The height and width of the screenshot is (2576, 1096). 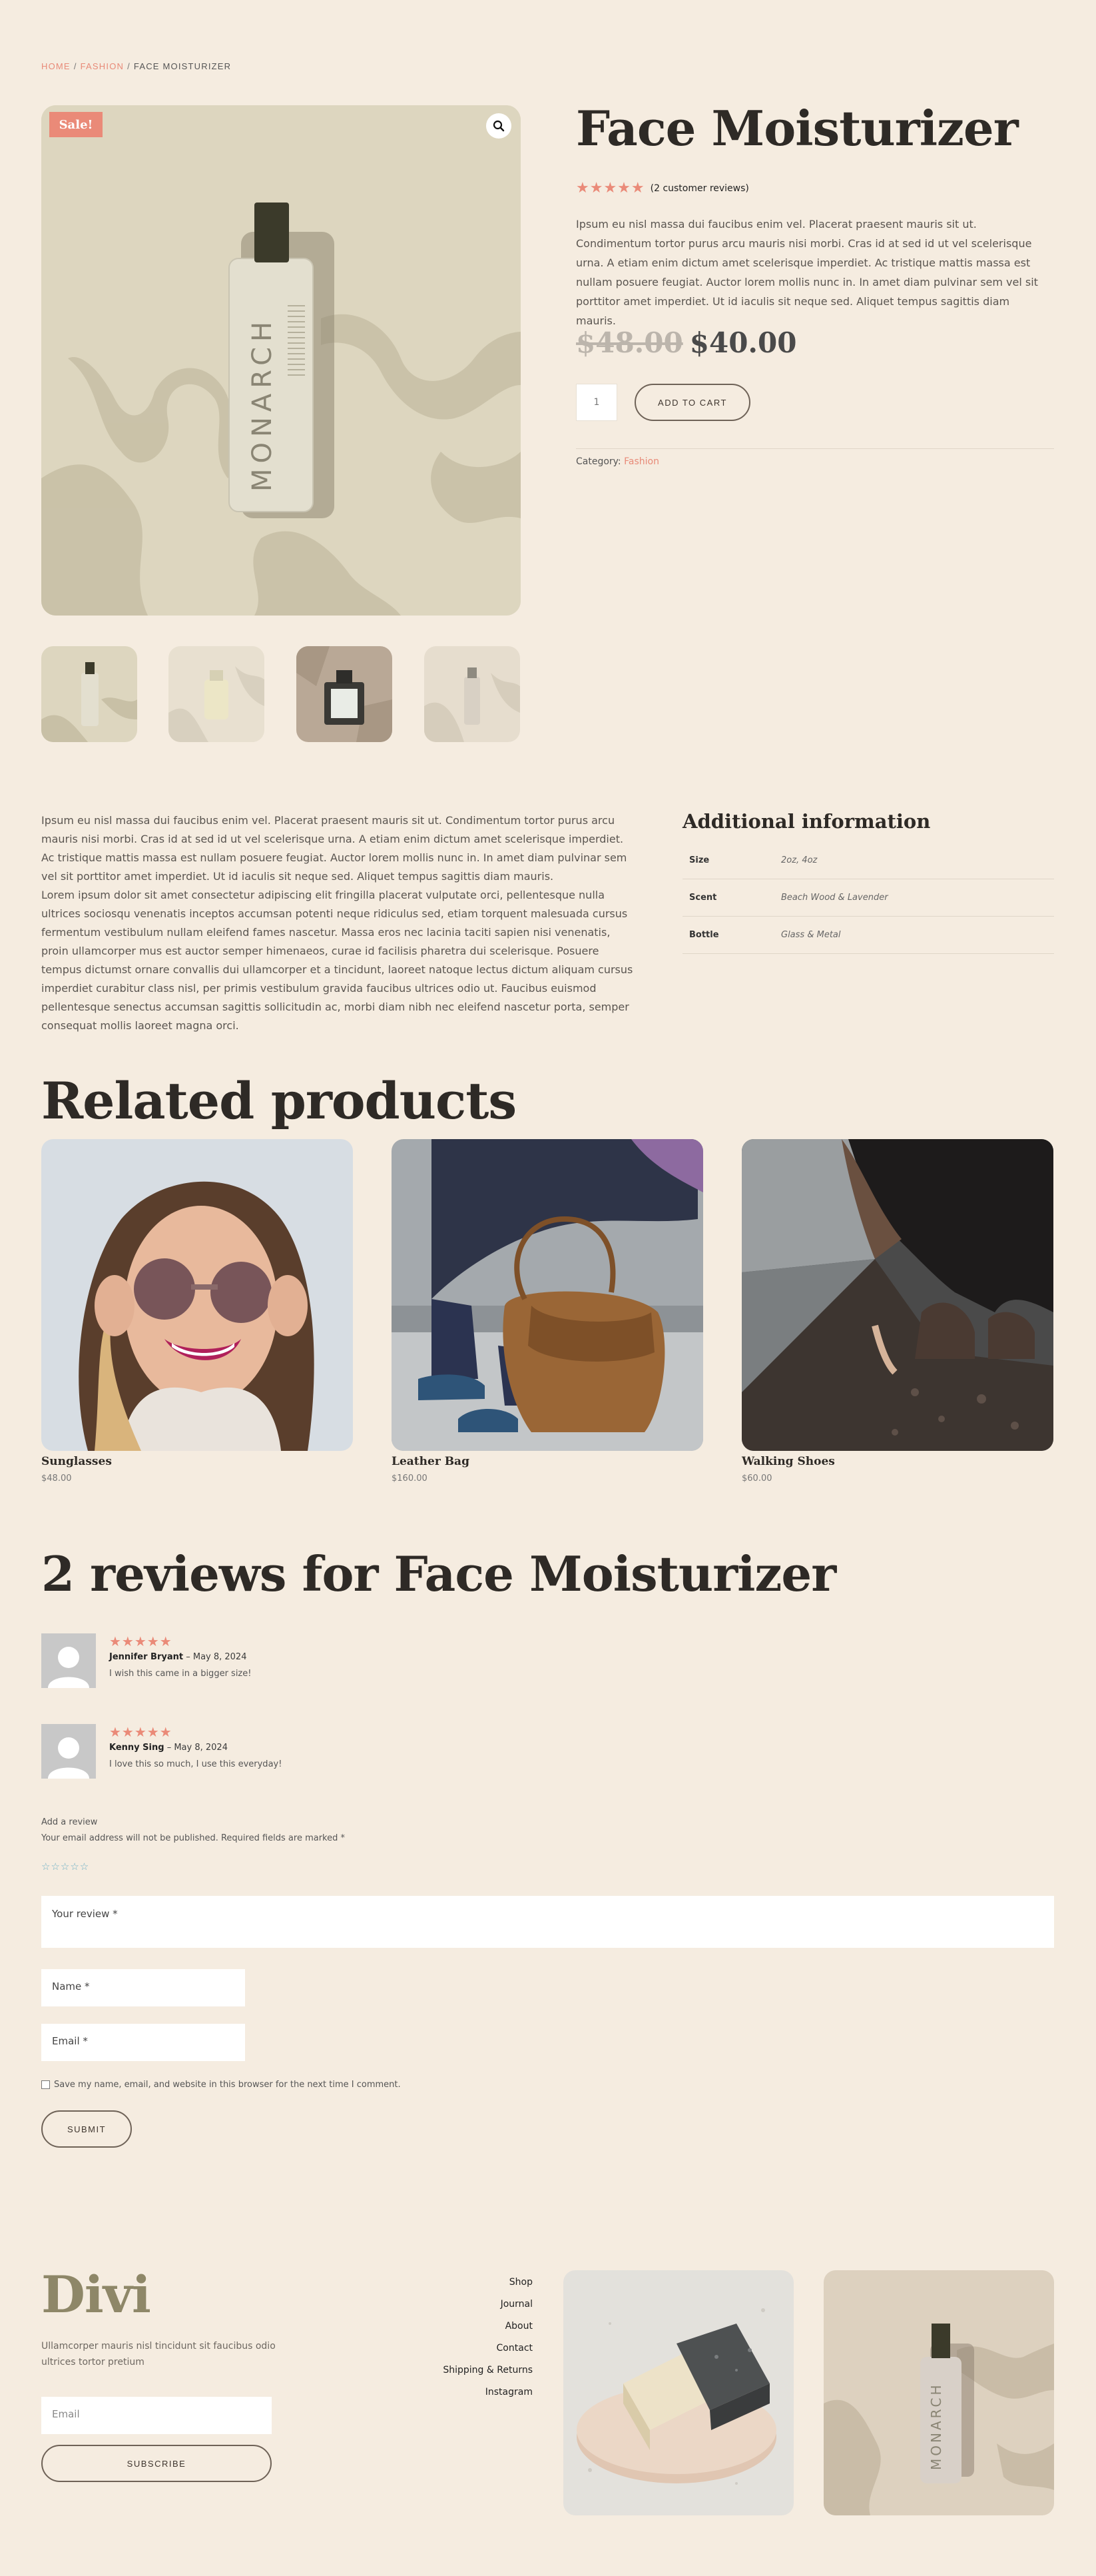 I want to click on footer-logo: Divi, so click(x=96, y=2295).